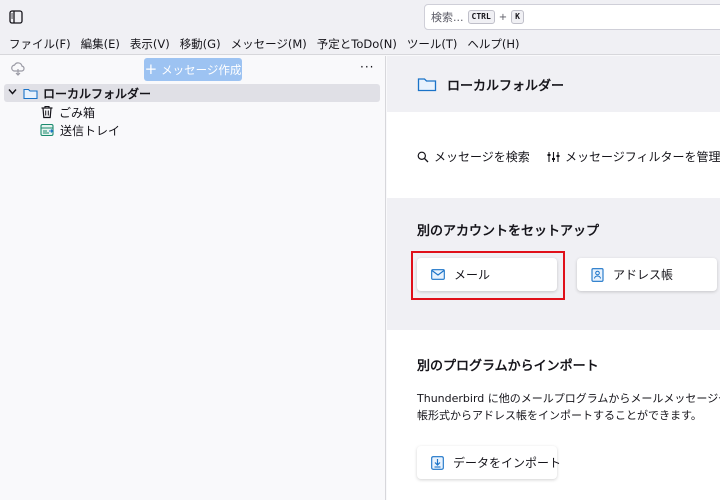 This screenshot has height=500, width=720. I want to click on search-messages-button: メッセージを検索, so click(473, 156).